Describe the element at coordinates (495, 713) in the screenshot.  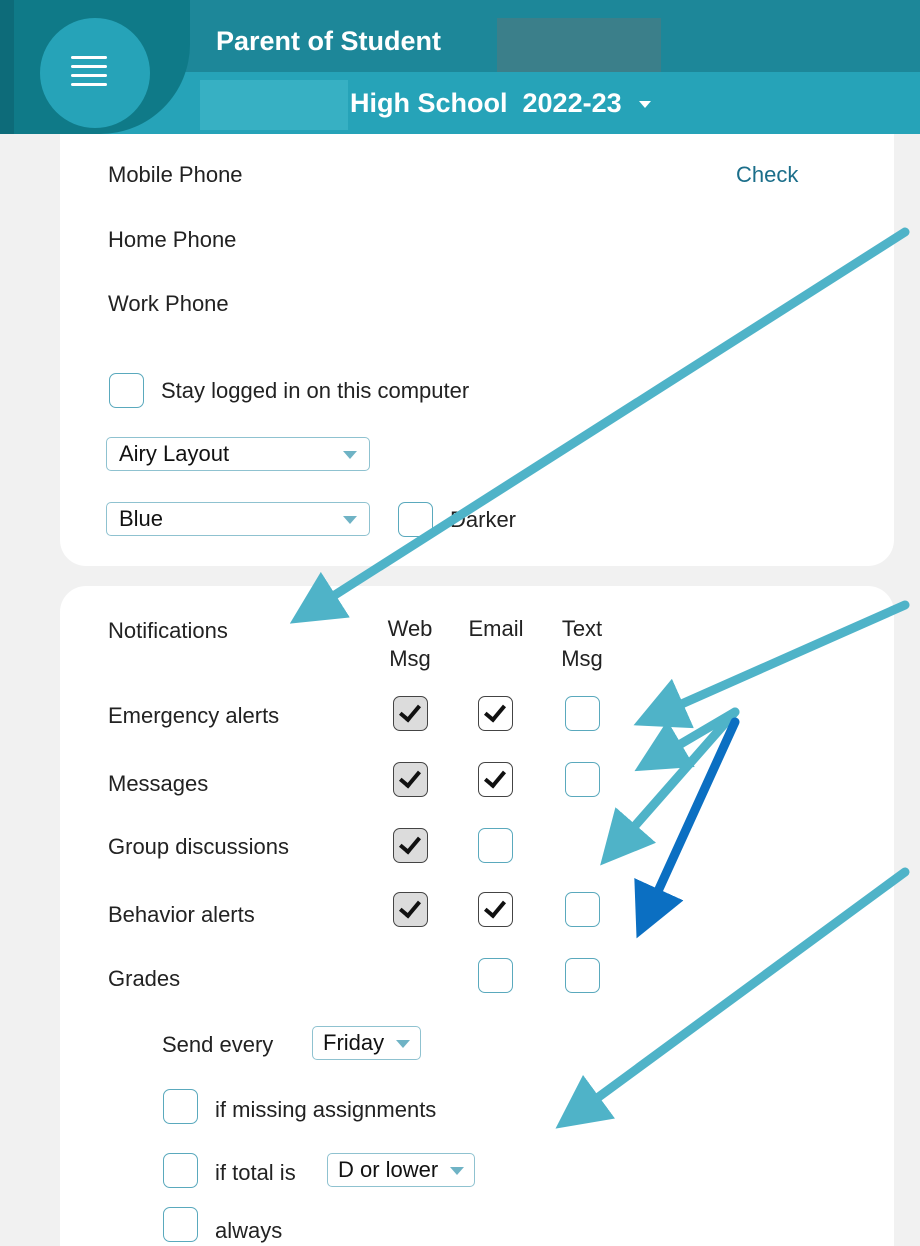
I see `emergency-email-checkbox` at that location.